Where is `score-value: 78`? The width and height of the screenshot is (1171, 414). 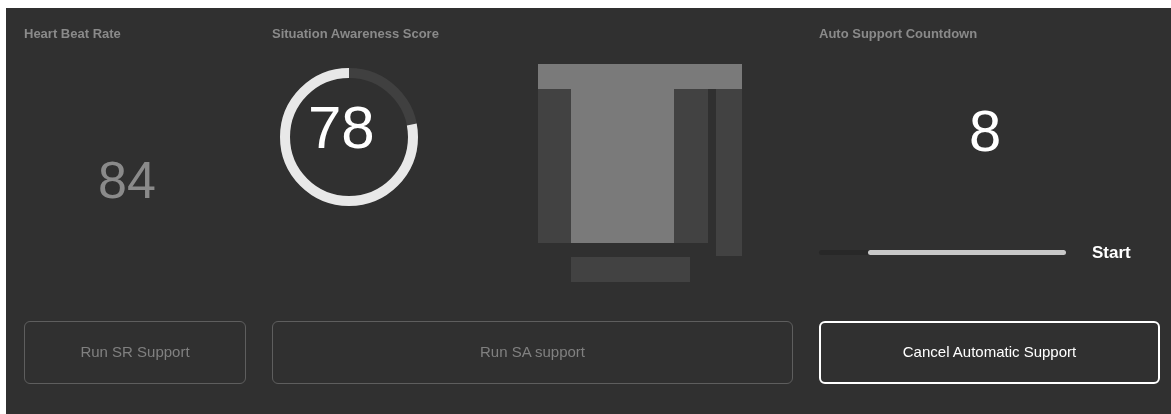
score-value: 78 is located at coordinates (341, 127).